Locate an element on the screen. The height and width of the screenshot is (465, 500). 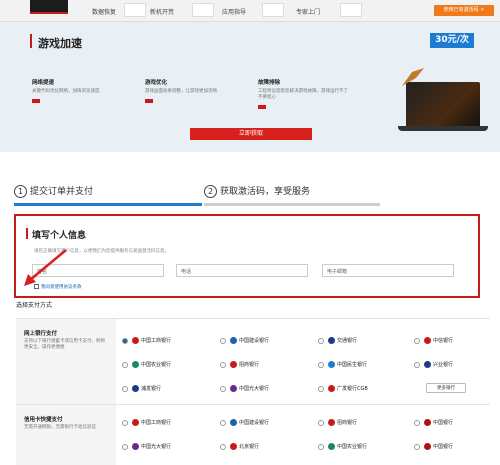
red-arrow-icon is located at coordinates (45, 267).